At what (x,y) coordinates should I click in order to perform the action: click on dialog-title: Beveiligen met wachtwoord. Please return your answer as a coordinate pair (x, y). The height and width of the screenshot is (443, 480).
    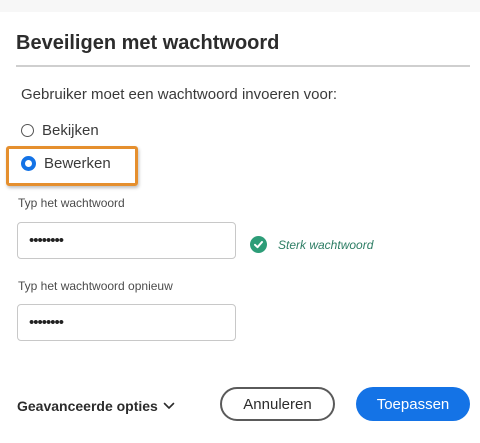
    Looking at the image, I should click on (148, 43).